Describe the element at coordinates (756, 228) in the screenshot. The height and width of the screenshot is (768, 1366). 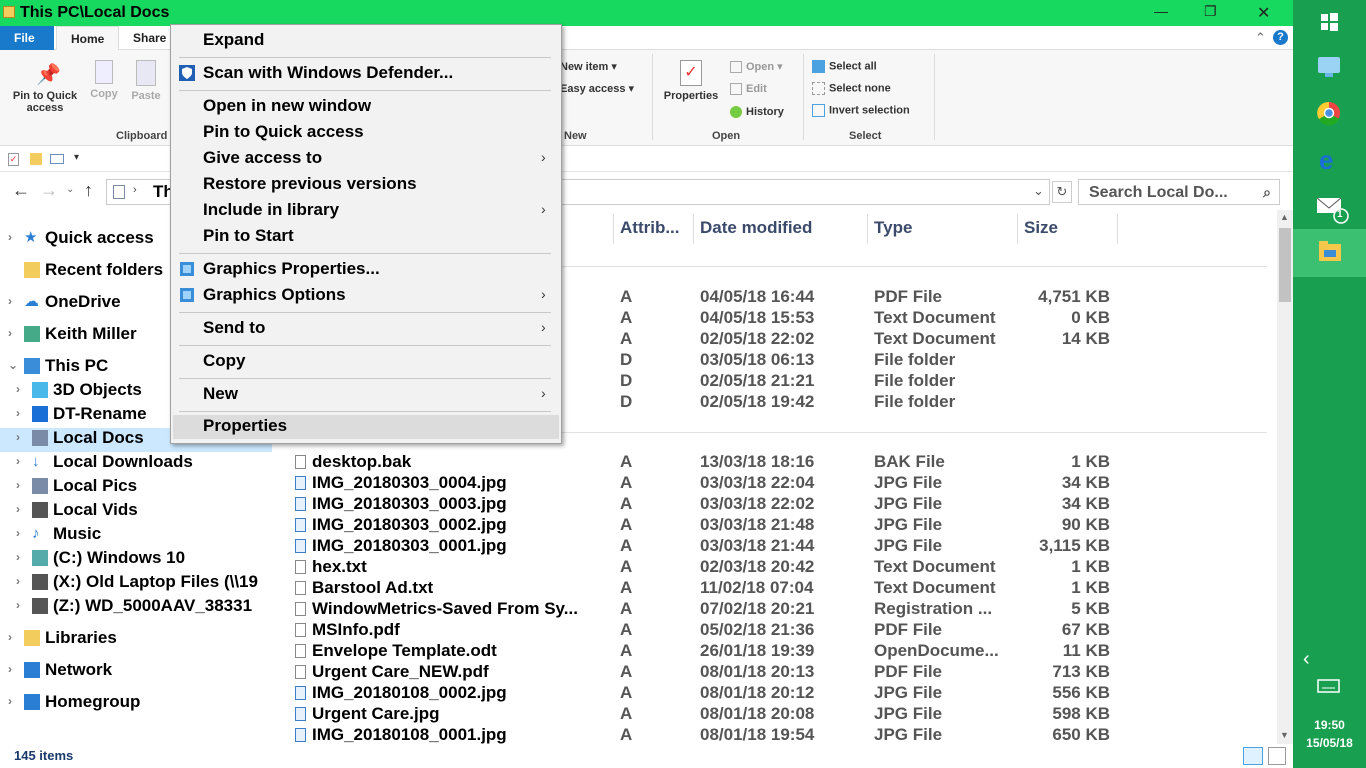
I see `column-header-date: Date modified` at that location.